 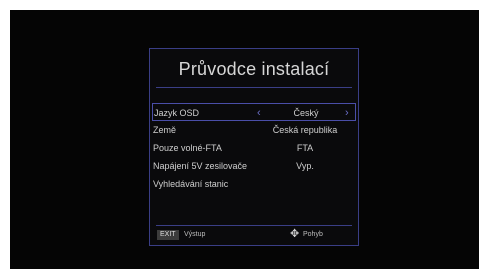 I want to click on footer-divider, so click(x=254, y=225).